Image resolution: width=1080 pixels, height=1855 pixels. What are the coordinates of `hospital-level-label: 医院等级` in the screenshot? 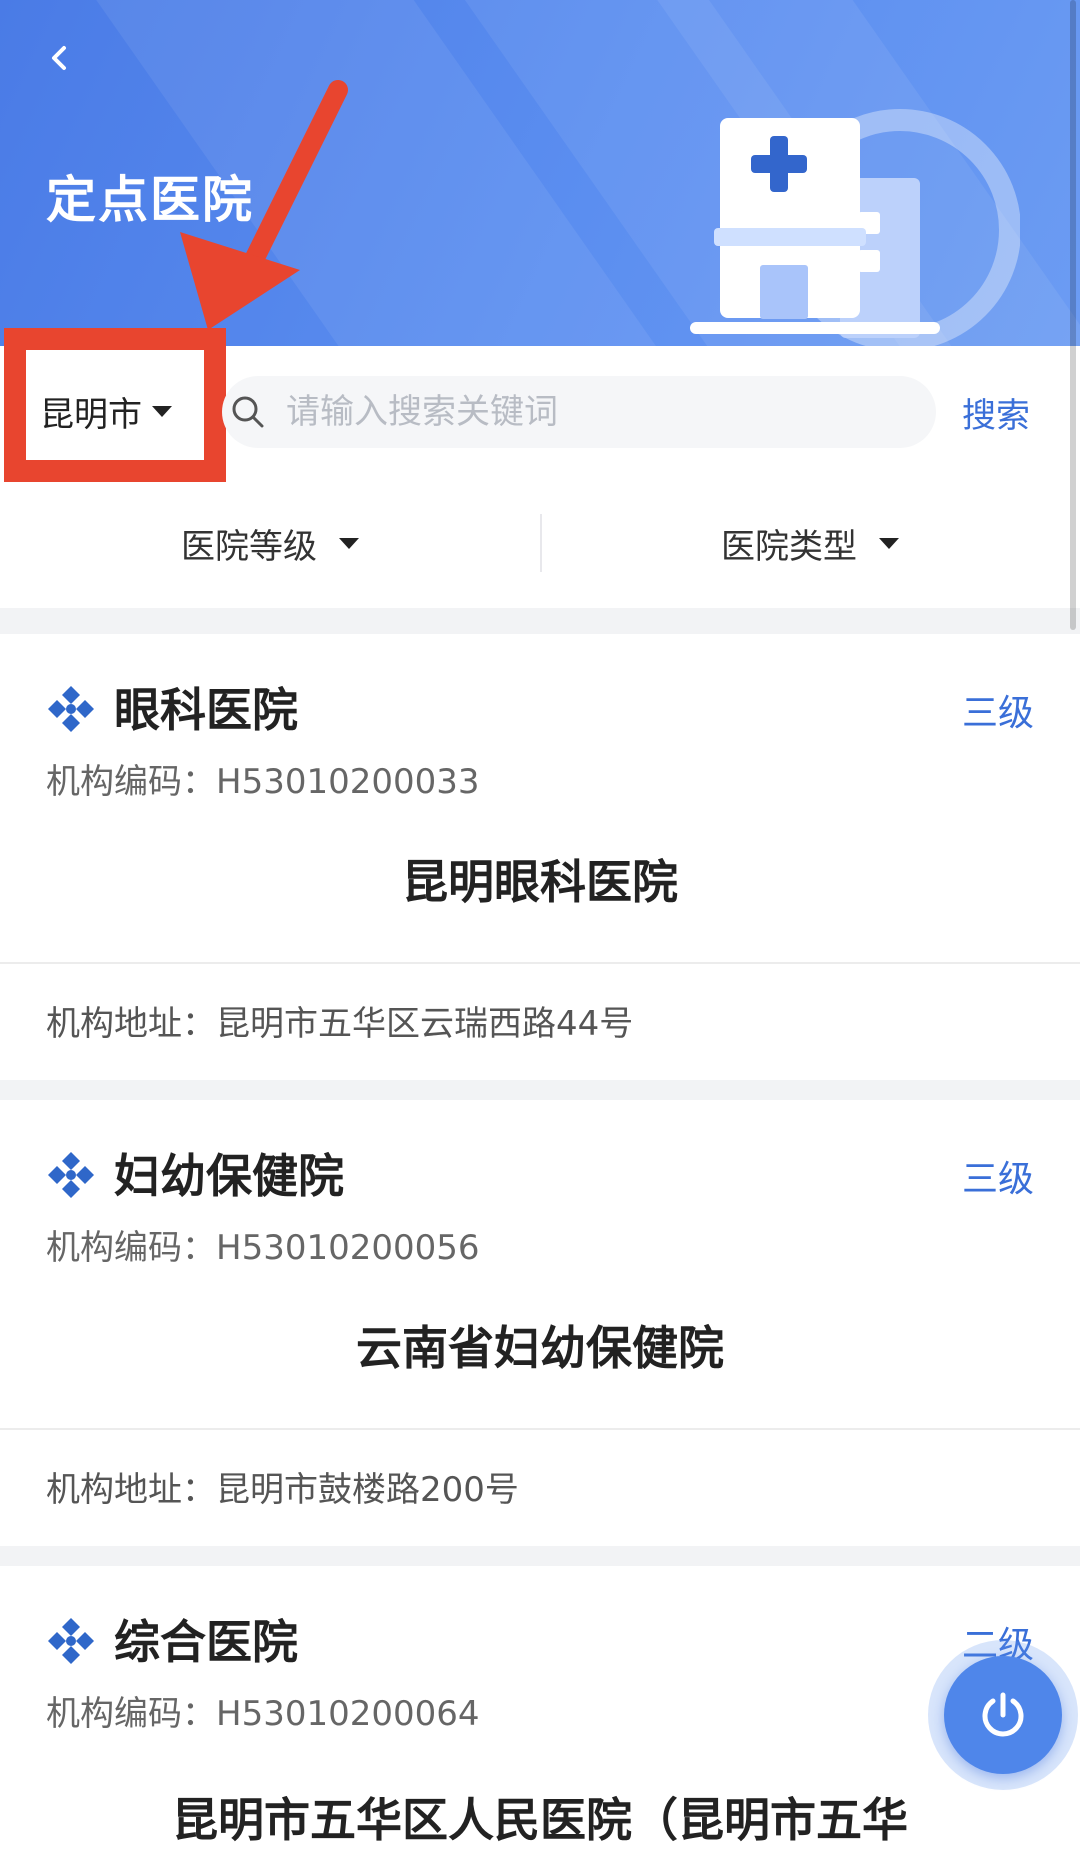 It's located at (249, 546).